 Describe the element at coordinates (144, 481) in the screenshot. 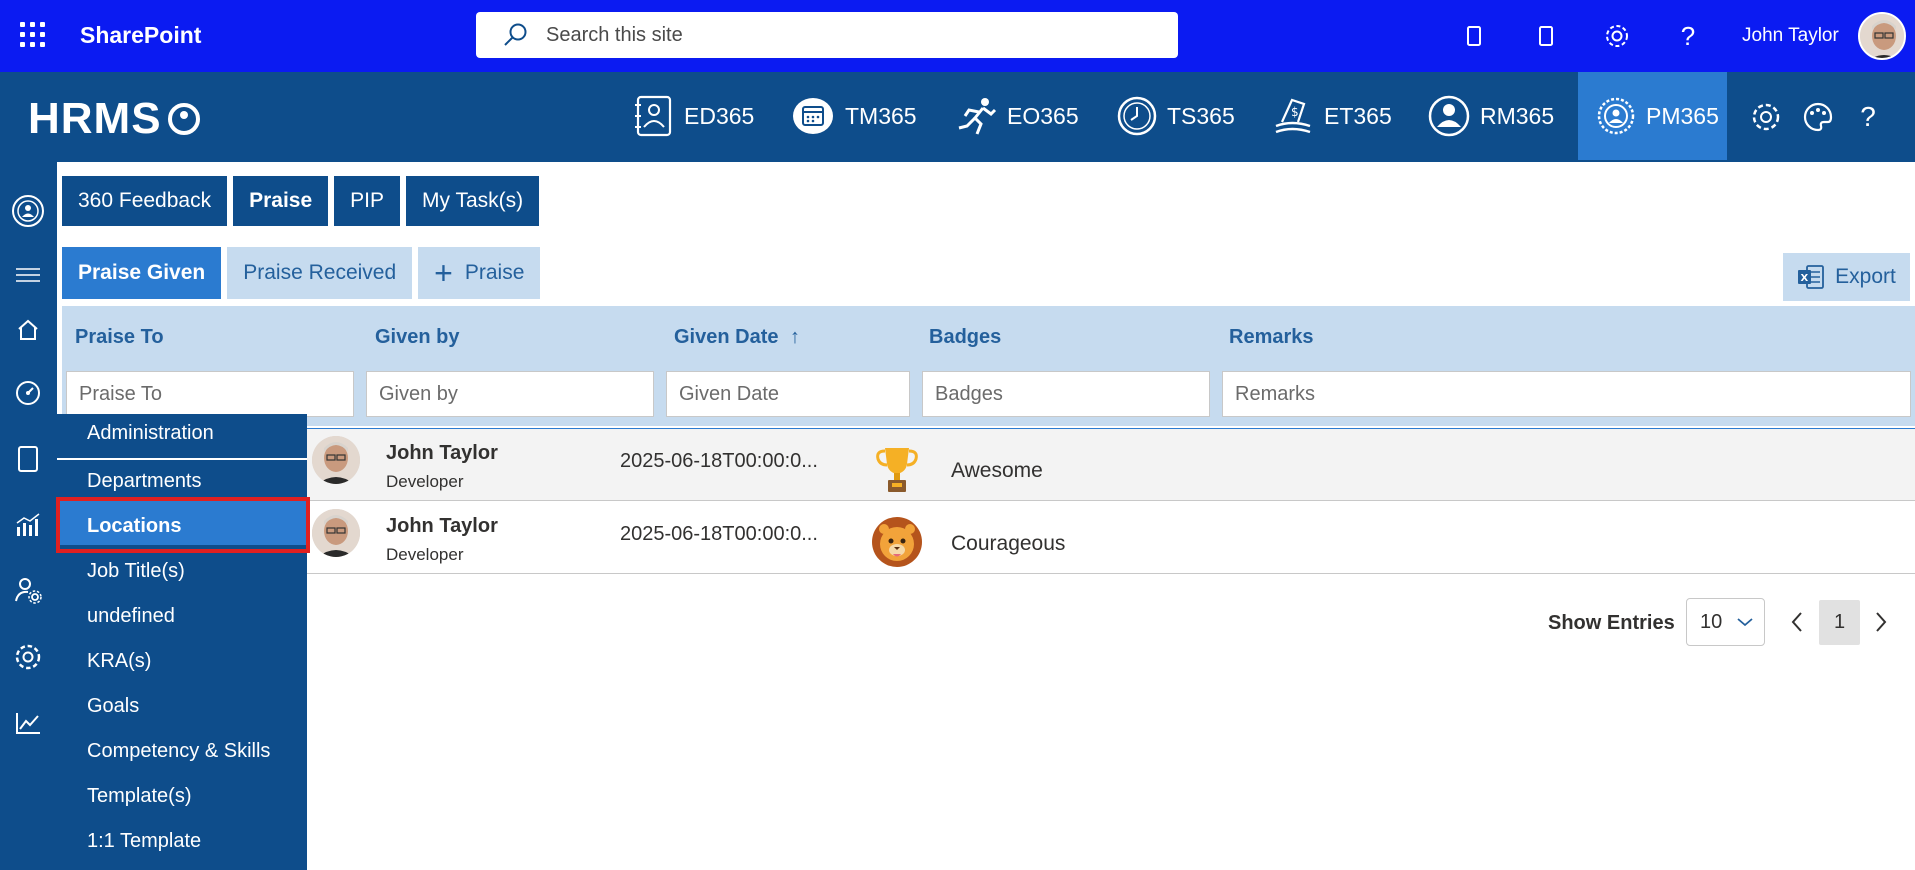

I see `menu-item-departments: Departments` at that location.